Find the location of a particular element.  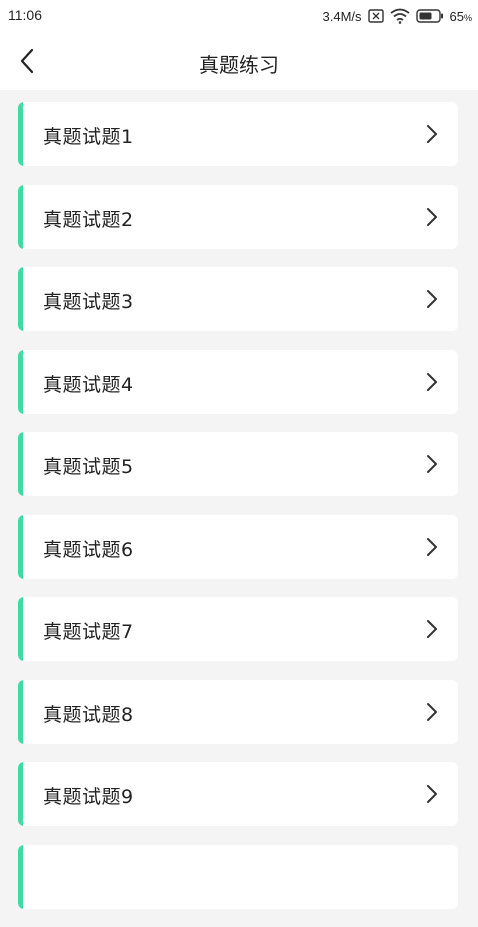

list-item: 真题试题2 is located at coordinates (238, 216).